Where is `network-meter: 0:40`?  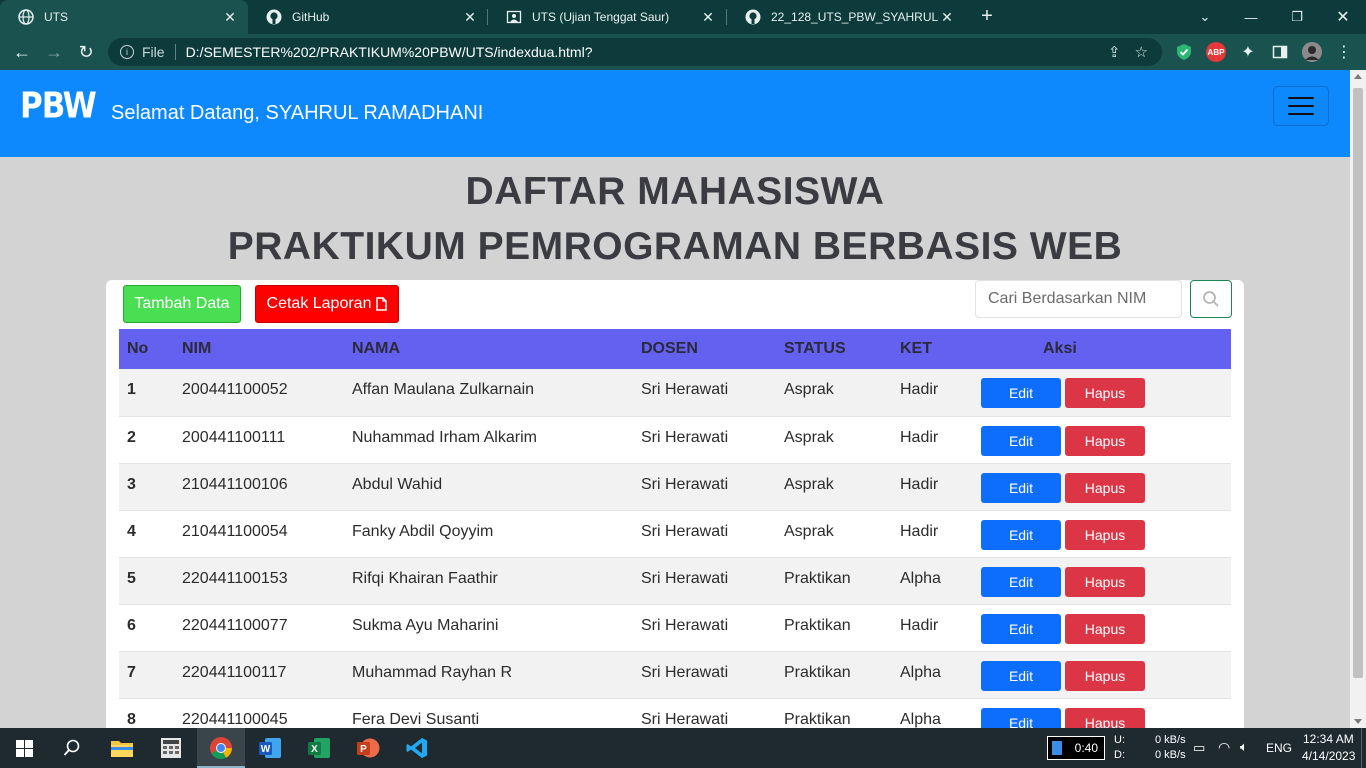
network-meter: 0:40 is located at coordinates (1076, 748).